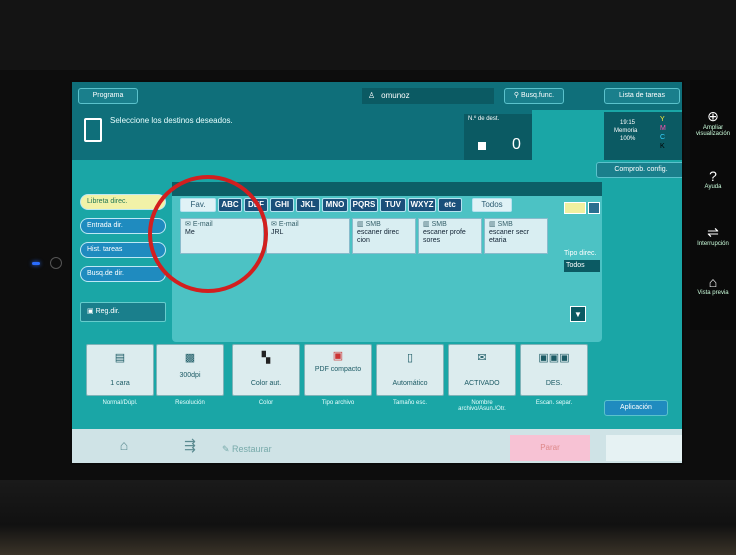 The height and width of the screenshot is (555, 736). Describe the element at coordinates (190, 403) in the screenshot. I see `resolution-label: Resolución` at that location.